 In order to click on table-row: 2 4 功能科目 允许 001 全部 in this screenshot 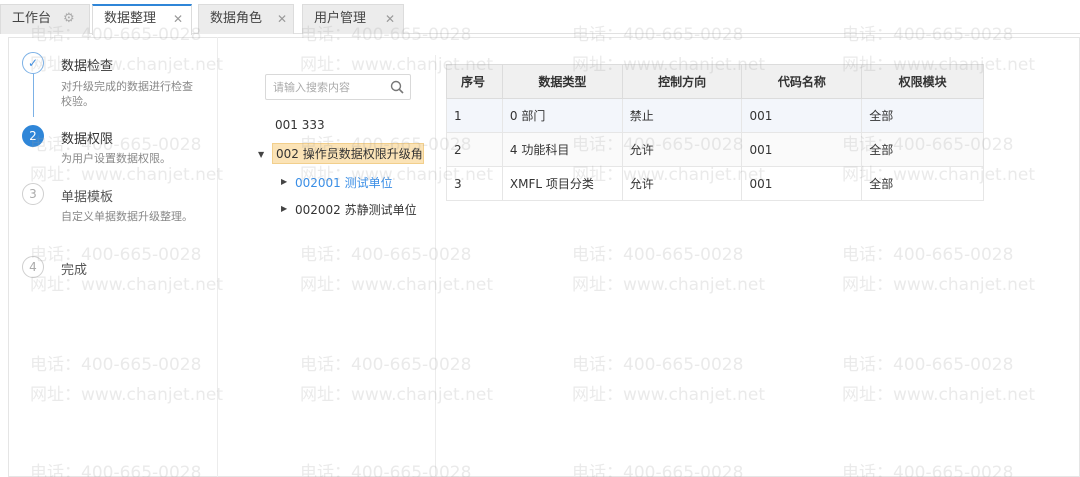, I will do `click(715, 149)`.